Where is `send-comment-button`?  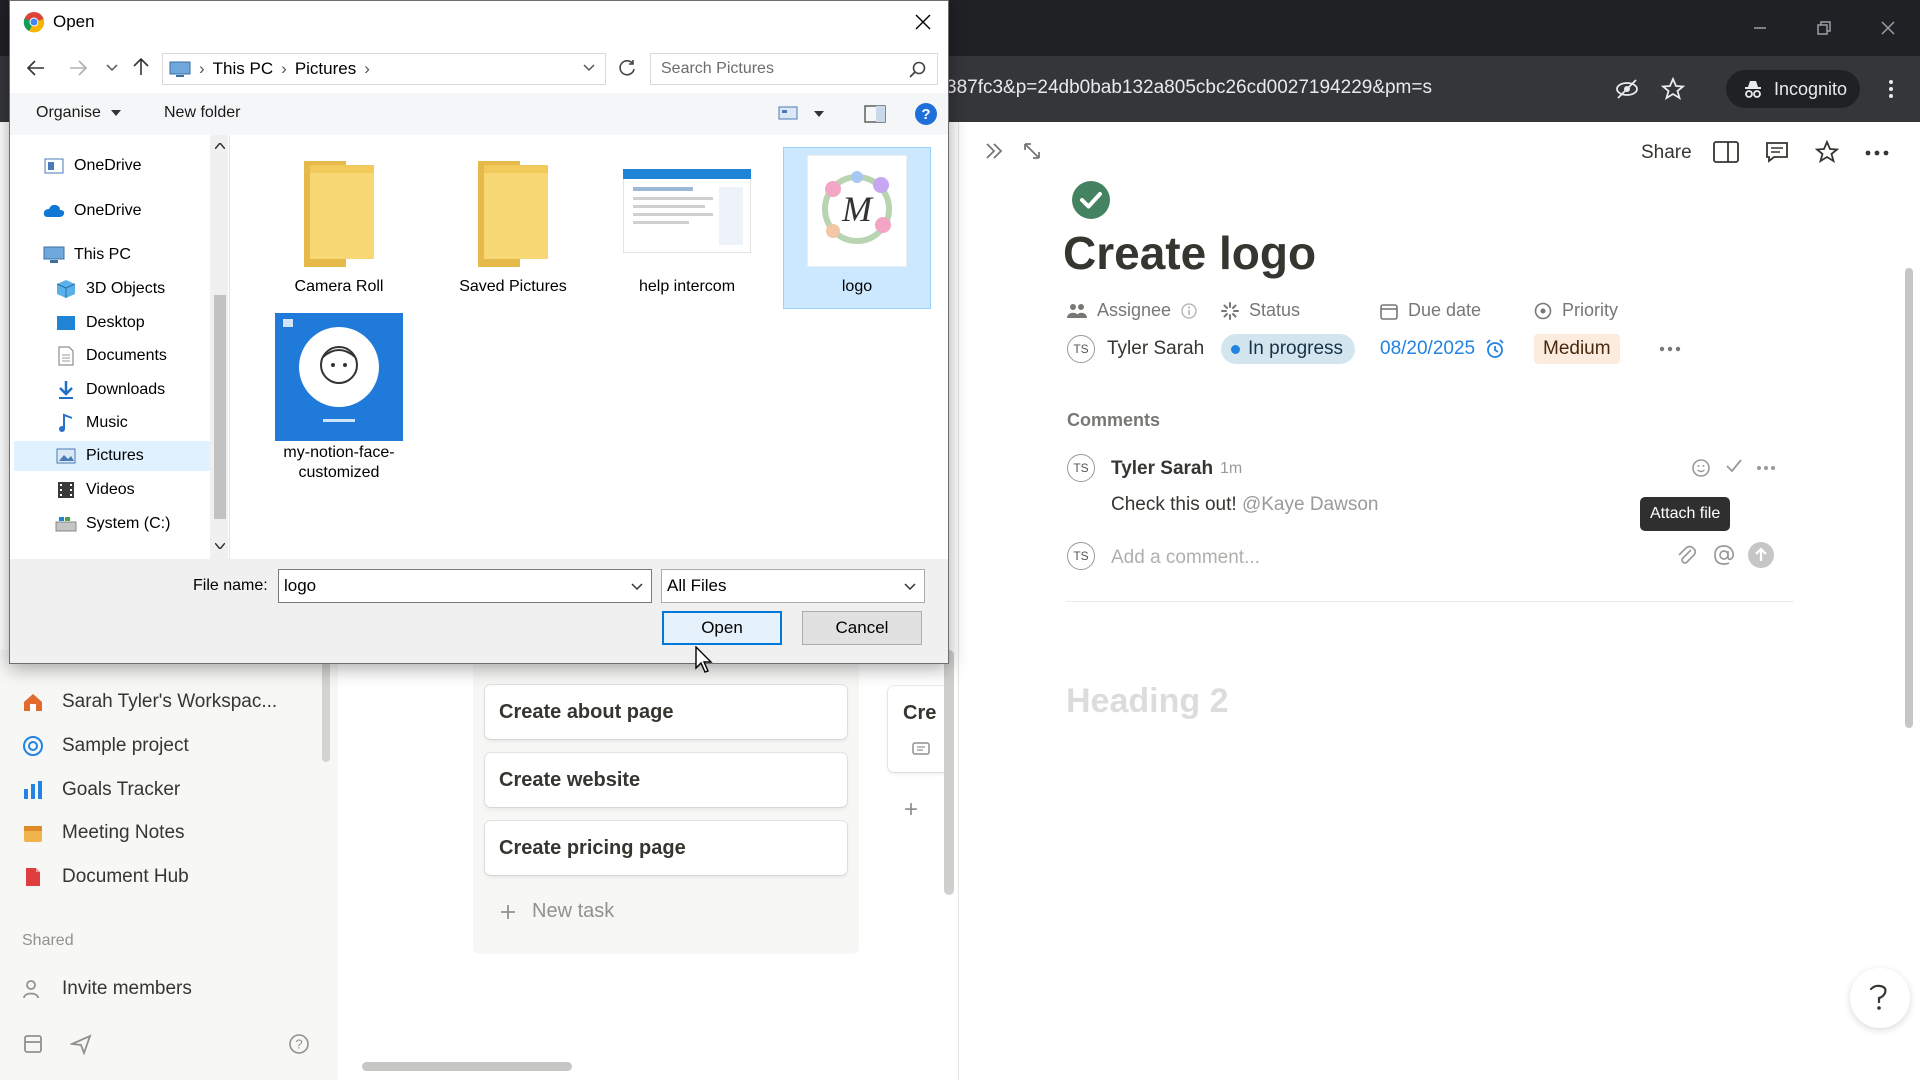
send-comment-button is located at coordinates (1761, 555).